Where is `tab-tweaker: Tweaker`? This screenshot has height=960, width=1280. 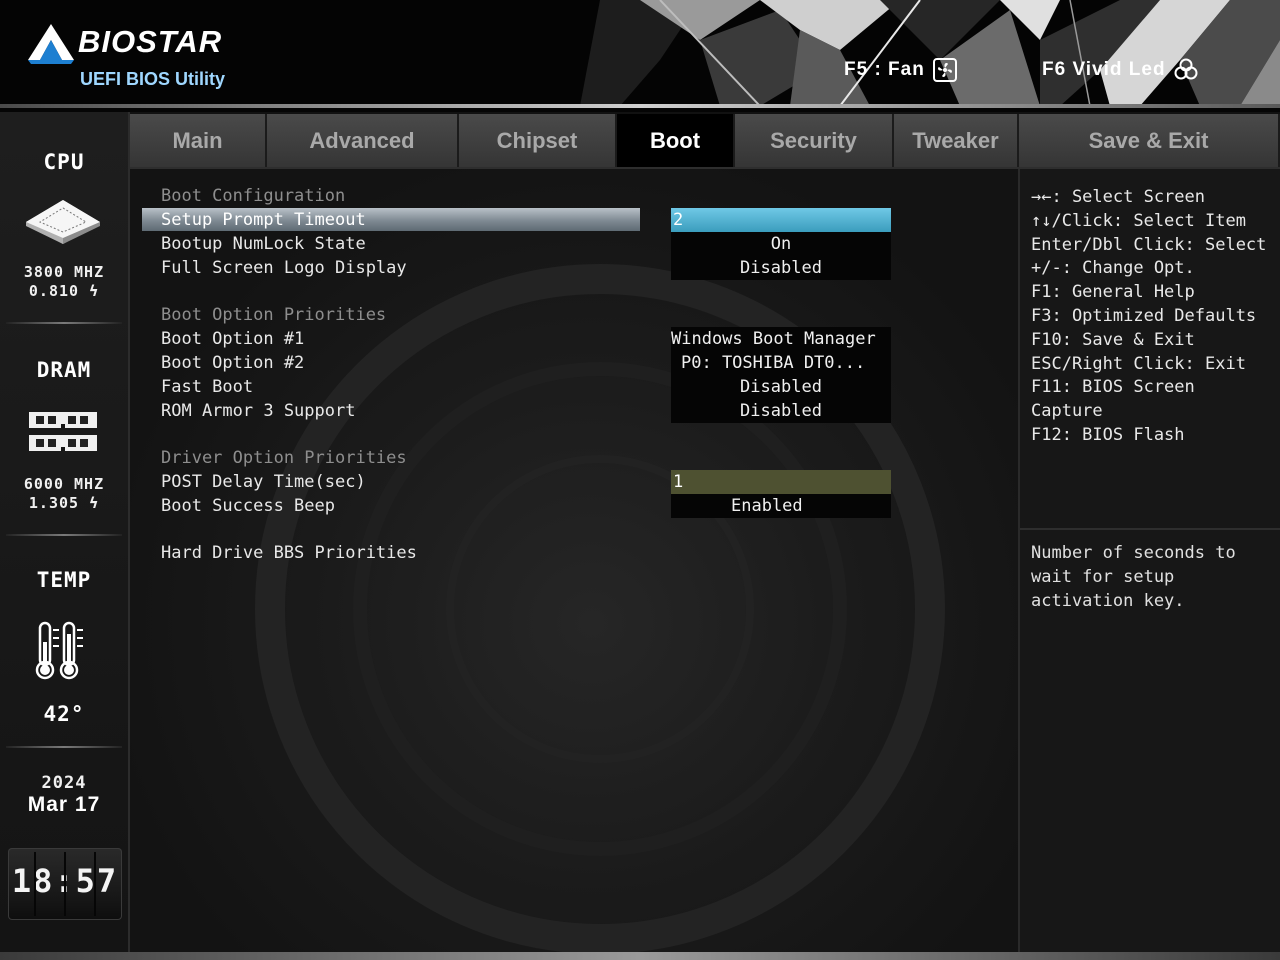
tab-tweaker: Tweaker is located at coordinates (956, 140).